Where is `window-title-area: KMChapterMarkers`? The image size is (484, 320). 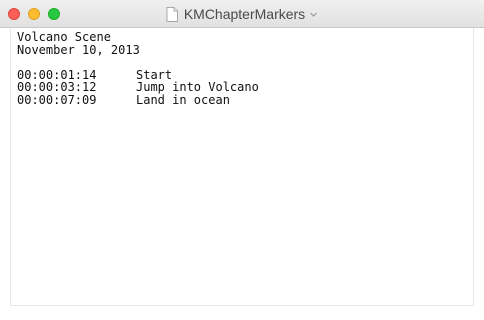
window-title-area: KMChapterMarkers is located at coordinates (242, 14).